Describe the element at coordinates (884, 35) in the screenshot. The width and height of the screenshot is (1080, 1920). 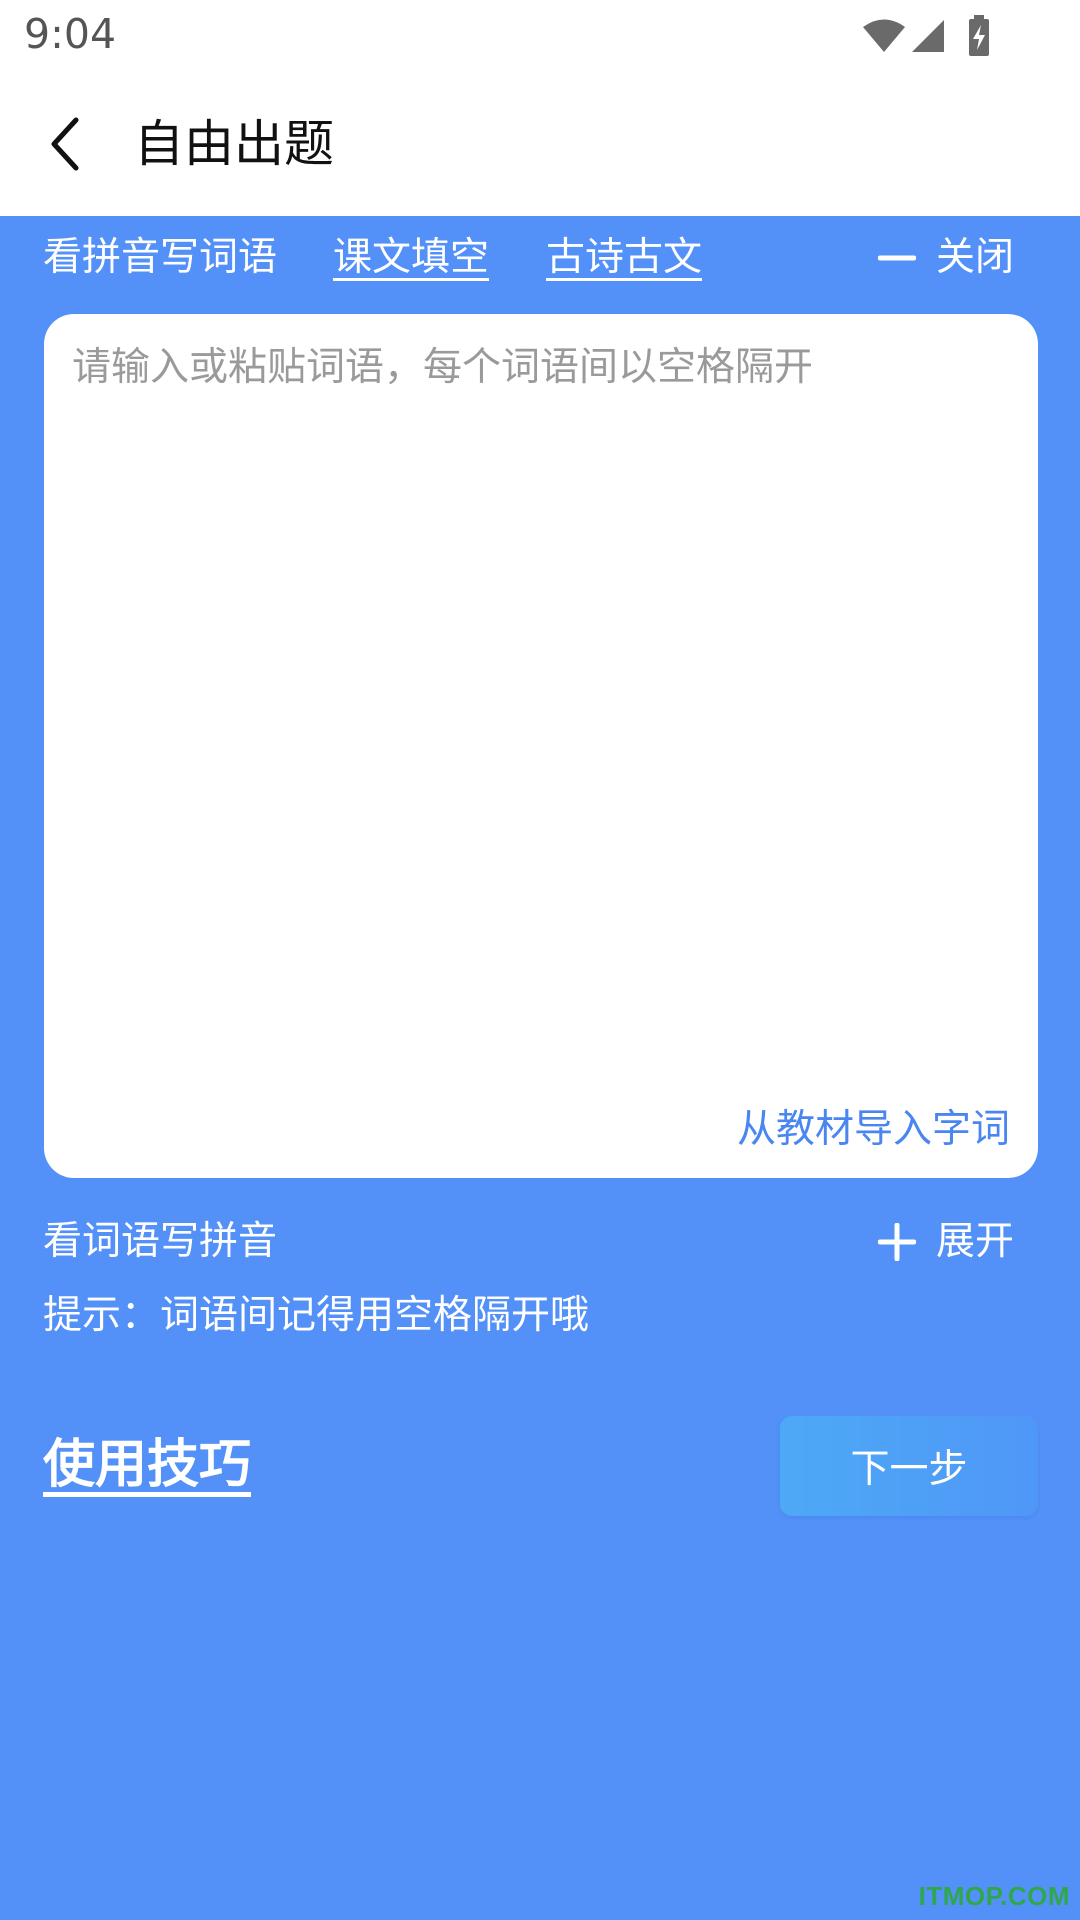
I see `wifi-icon` at that location.